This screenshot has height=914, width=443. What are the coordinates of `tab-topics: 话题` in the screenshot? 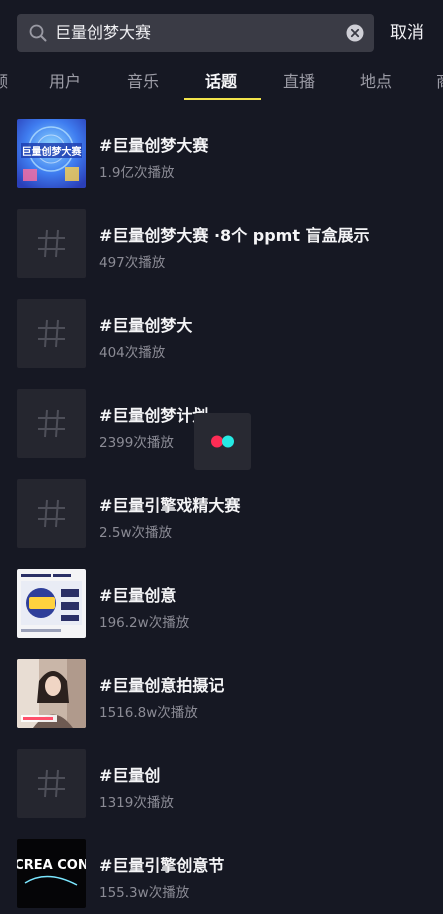 It's located at (221, 82).